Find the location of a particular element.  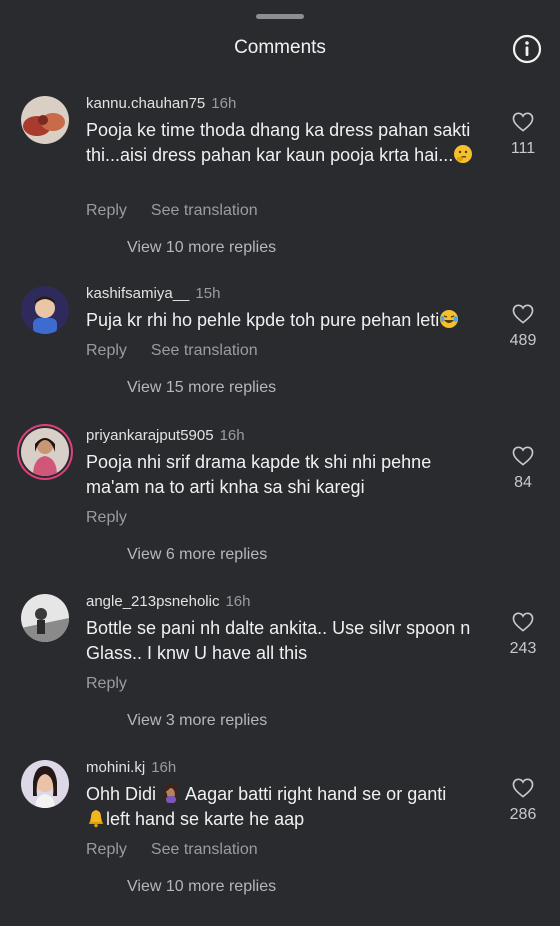

info-icon is located at coordinates (527, 49).